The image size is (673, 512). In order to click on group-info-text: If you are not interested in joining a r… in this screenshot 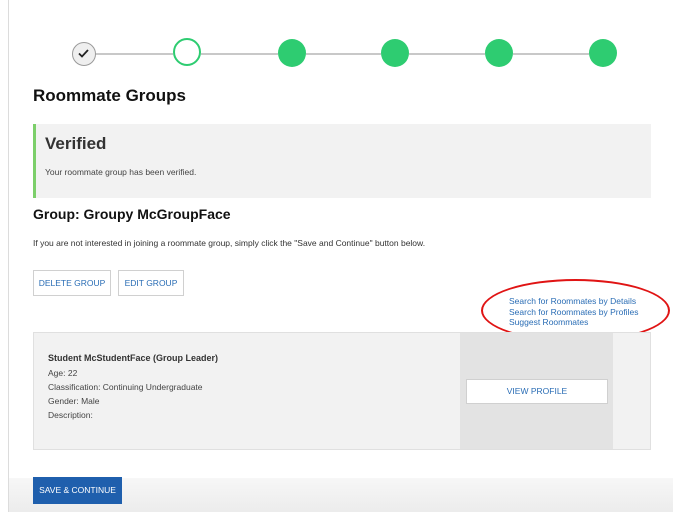, I will do `click(229, 243)`.